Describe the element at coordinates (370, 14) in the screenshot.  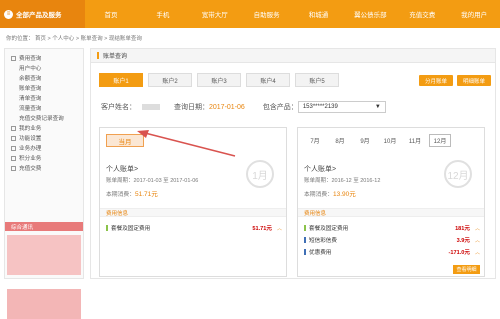
I see `nav-club: 翼公债乐部` at that location.